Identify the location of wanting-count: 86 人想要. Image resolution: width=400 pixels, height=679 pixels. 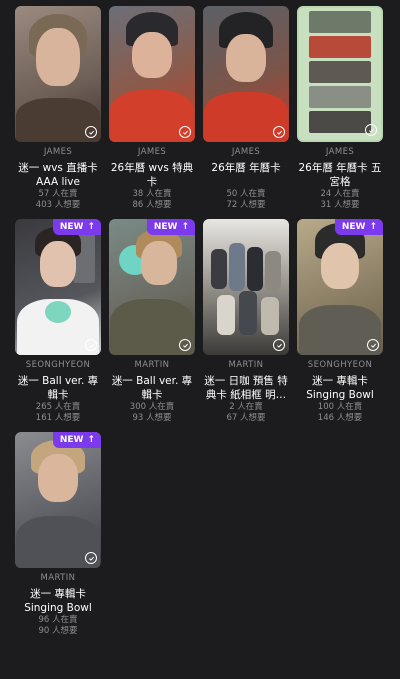
(152, 205).